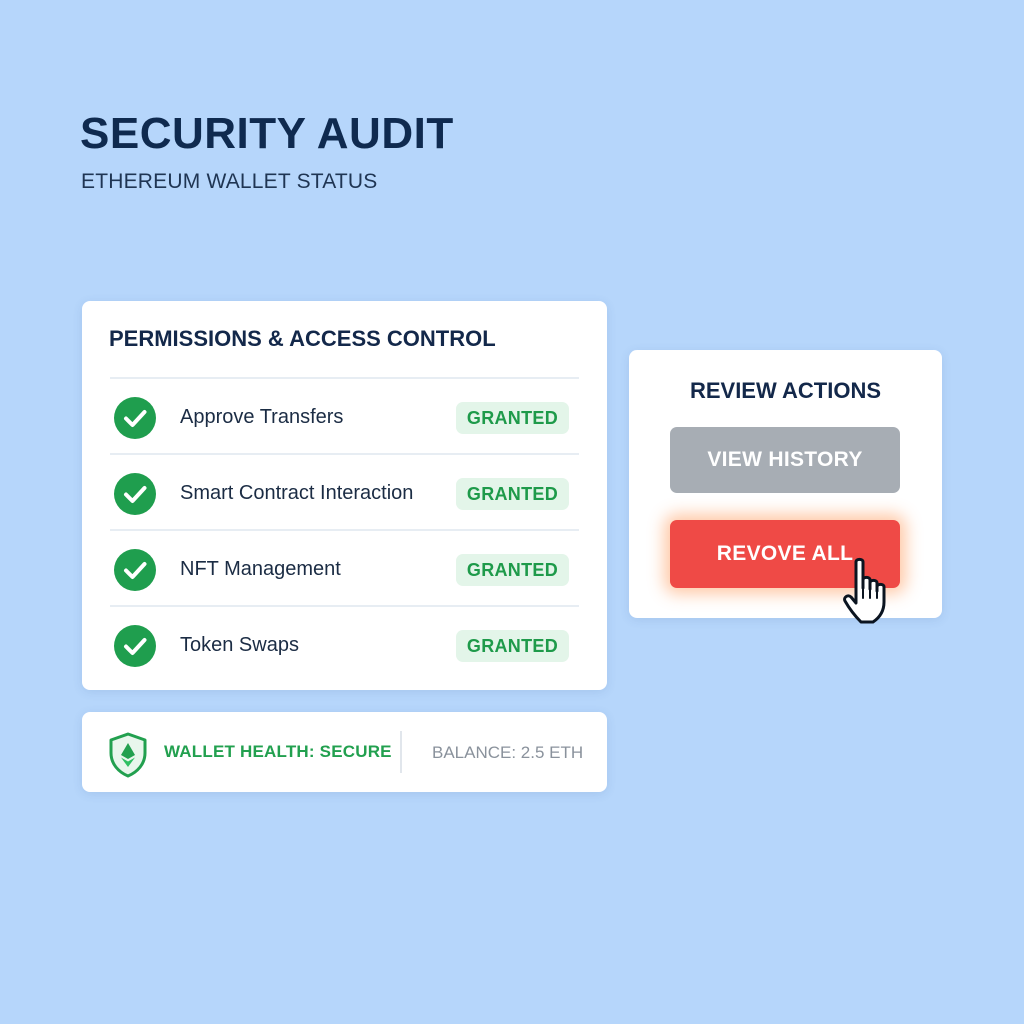 Image resolution: width=1024 pixels, height=1024 pixels. What do you see at coordinates (278, 751) in the screenshot?
I see `wallet-health-status: WALLET HEALTH: SECURE` at bounding box center [278, 751].